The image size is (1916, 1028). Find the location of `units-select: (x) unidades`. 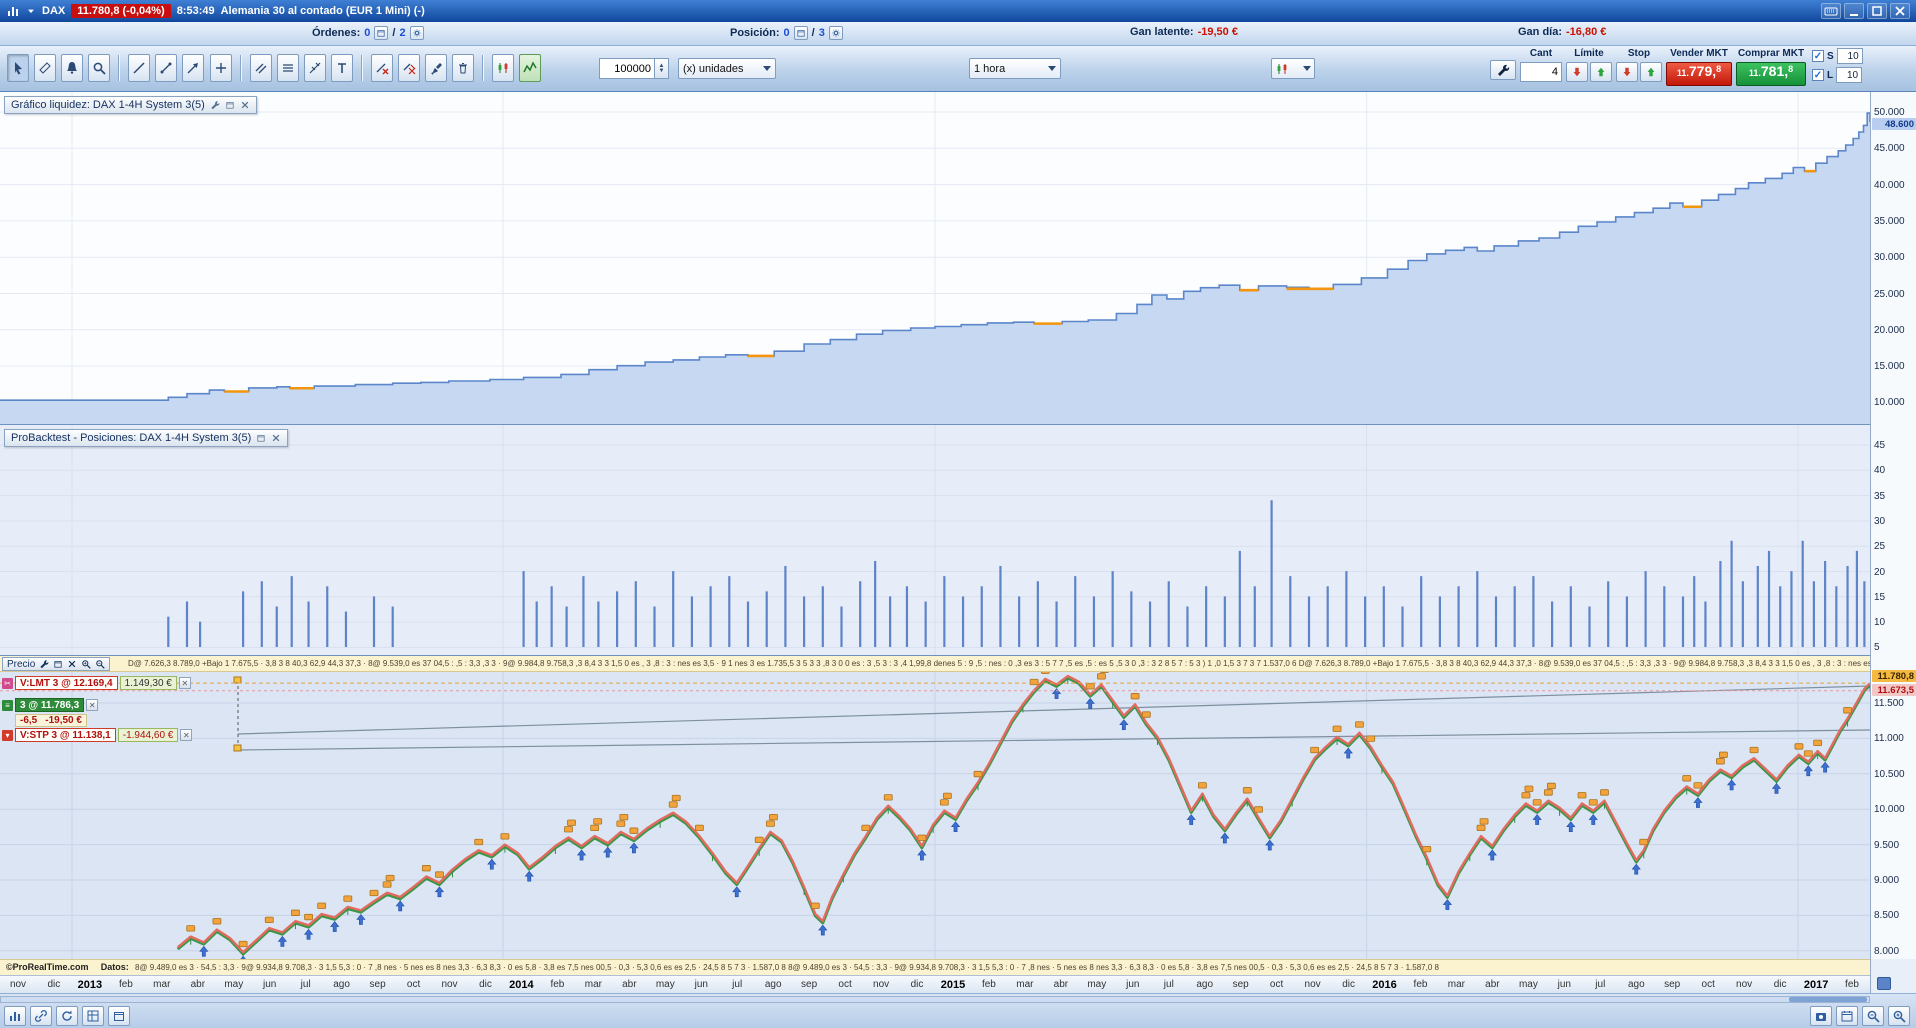

units-select: (x) unidades is located at coordinates (727, 68).